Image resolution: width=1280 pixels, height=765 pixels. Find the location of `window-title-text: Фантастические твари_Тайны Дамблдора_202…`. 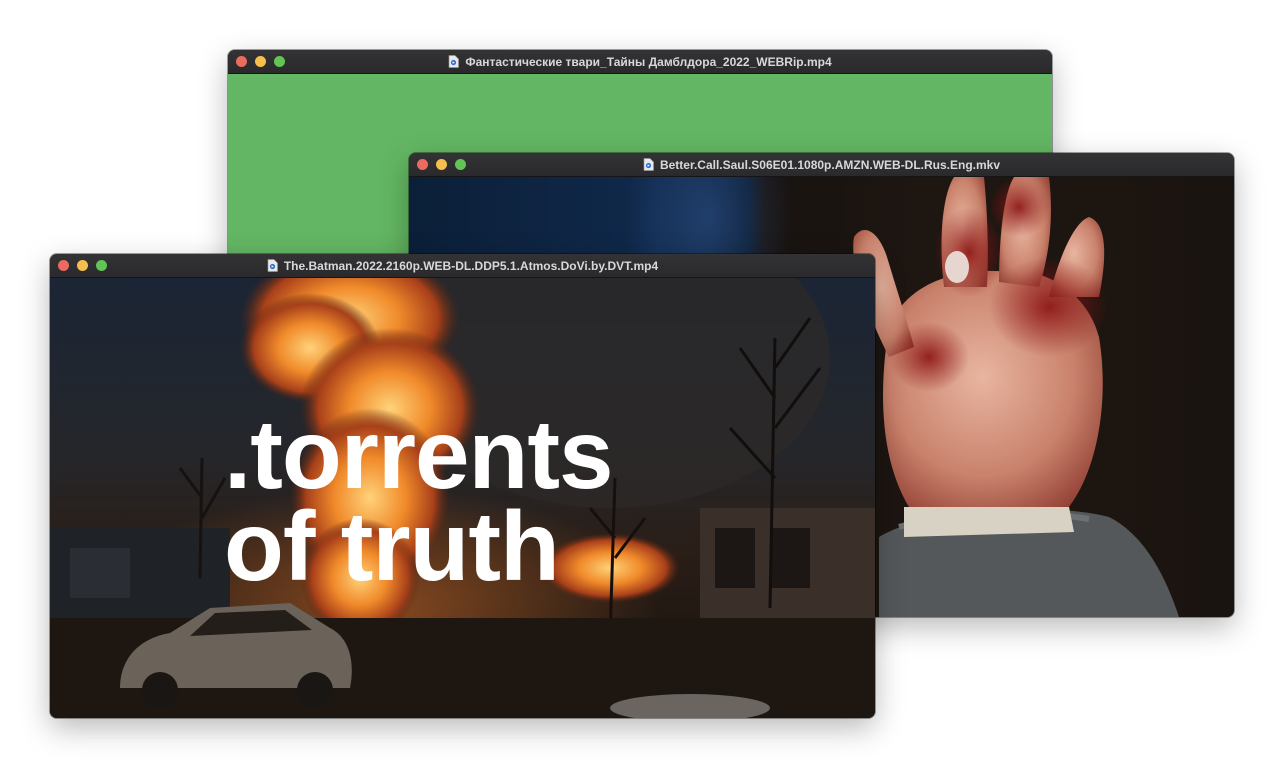

window-title-text: Фантастические твари_Тайны Дамблдора_202… is located at coordinates (648, 61).